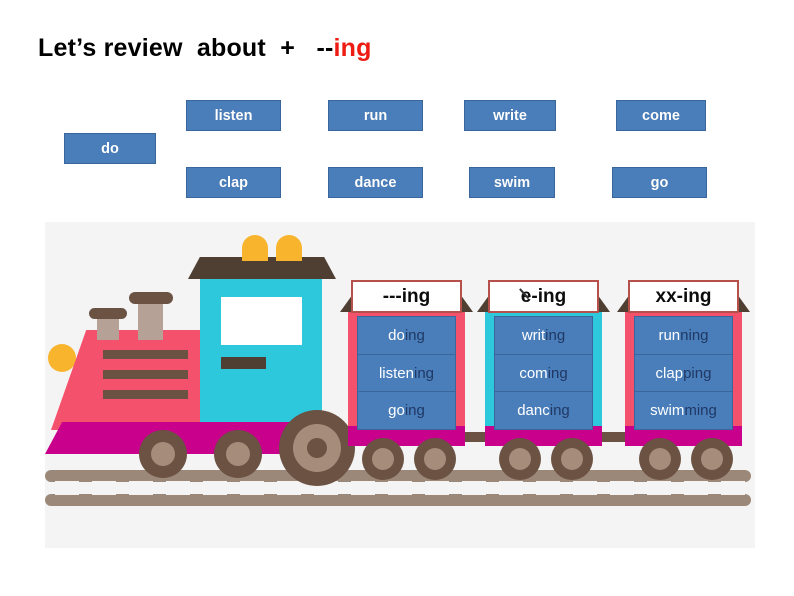  What do you see at coordinates (669, 335) in the screenshot?
I see `word-stem: run` at bounding box center [669, 335].